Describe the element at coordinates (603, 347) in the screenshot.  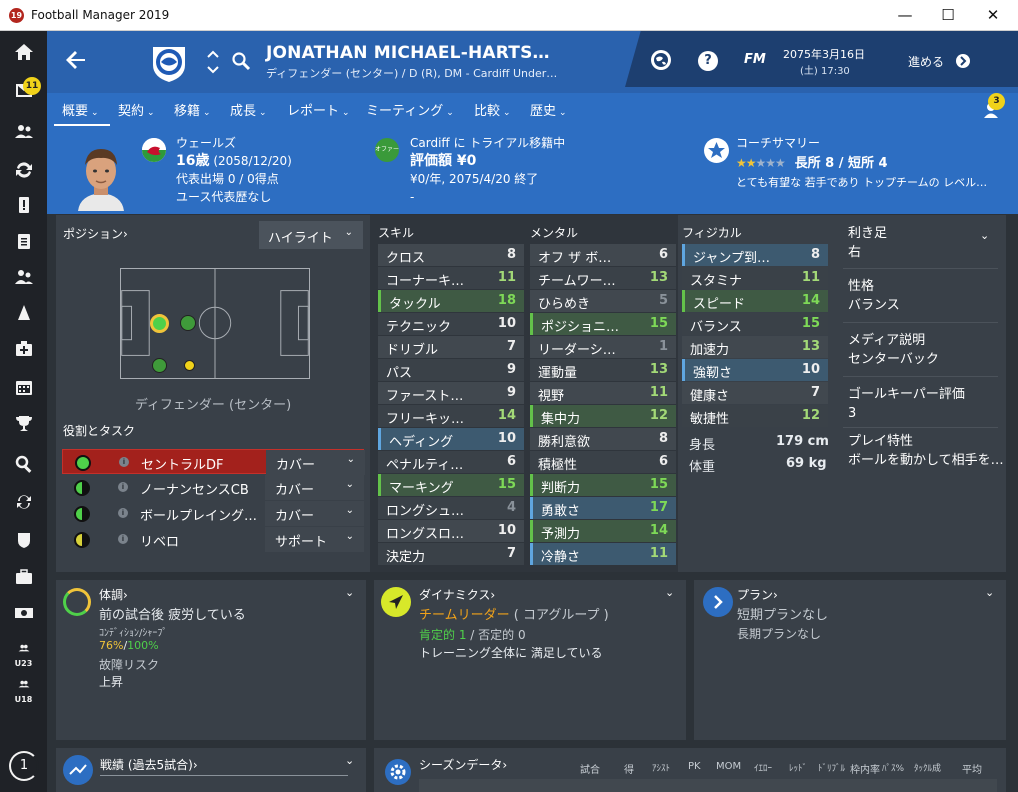
I see `attribute-row: リーダーシ… 1` at that location.